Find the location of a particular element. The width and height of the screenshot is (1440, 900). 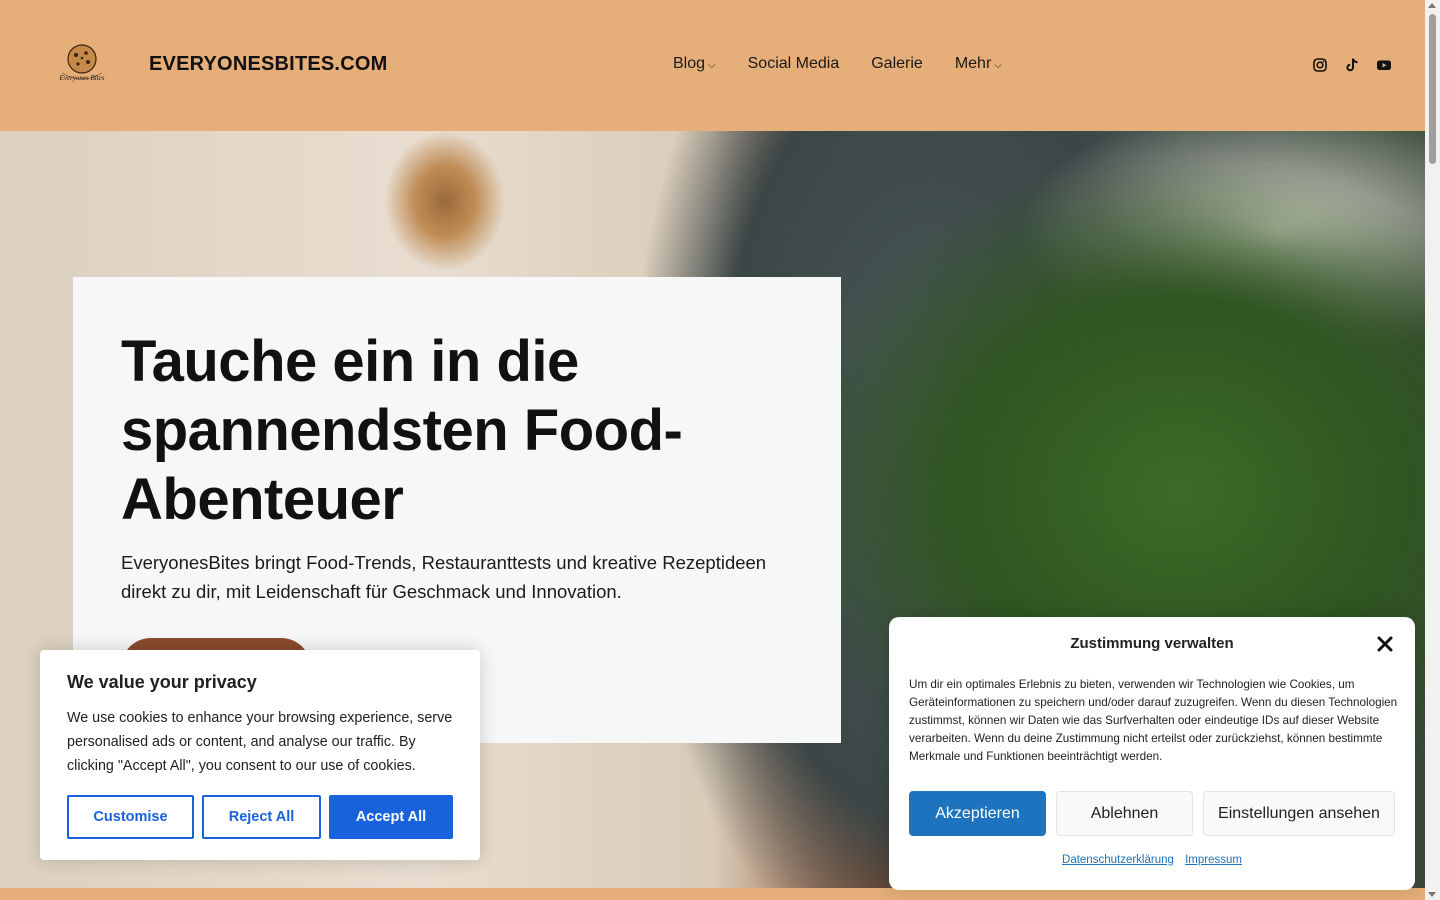

logo-text: Everyones Bites is located at coordinates (82, 78).